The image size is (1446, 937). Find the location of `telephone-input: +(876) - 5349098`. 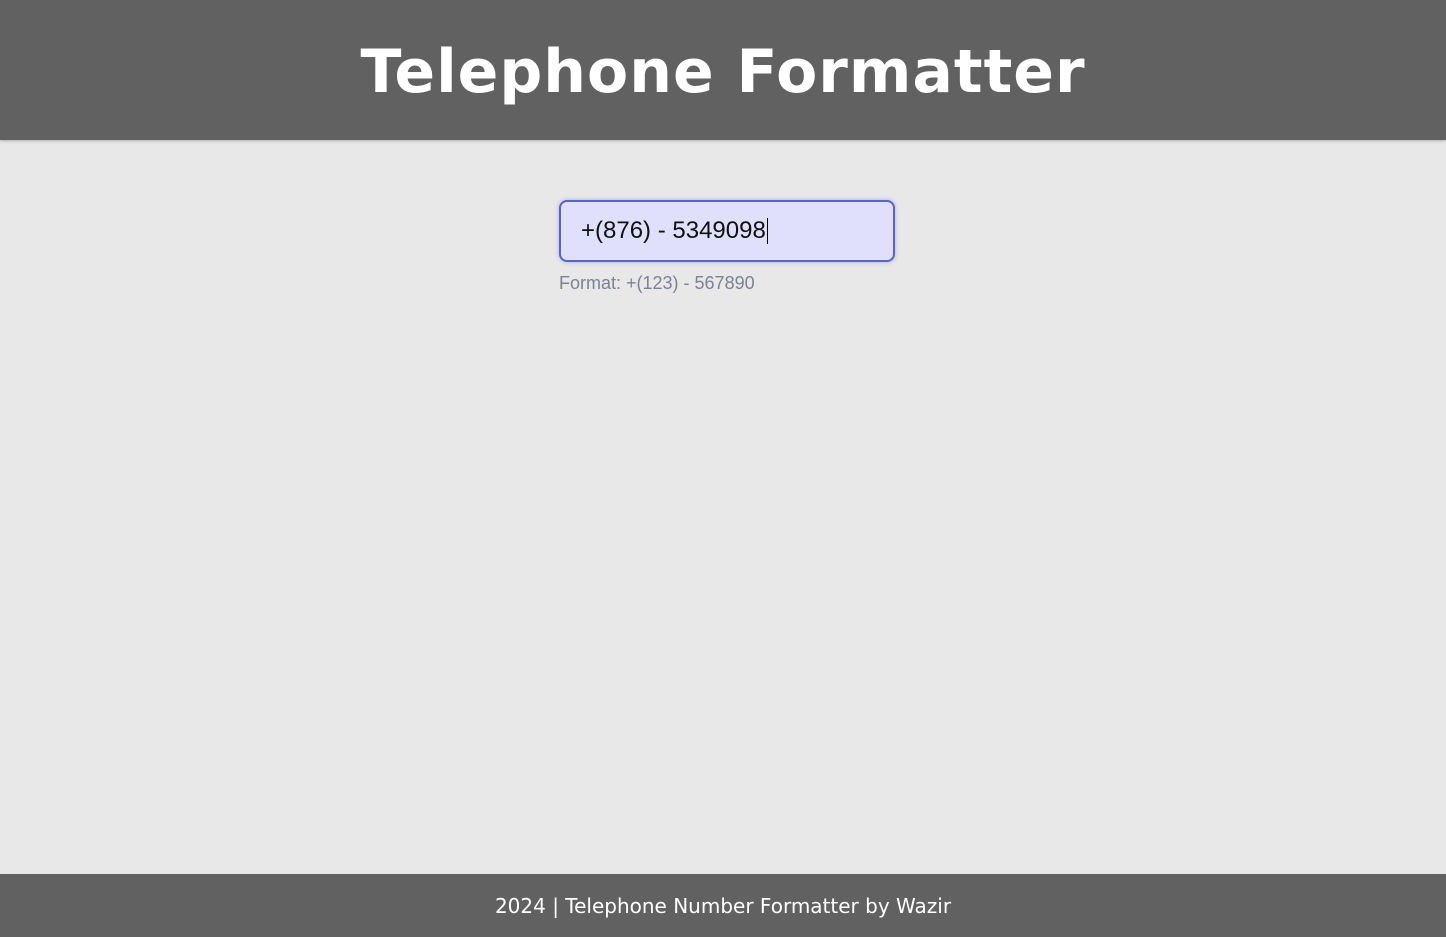

telephone-input: +(876) - 5349098 is located at coordinates (727, 231).